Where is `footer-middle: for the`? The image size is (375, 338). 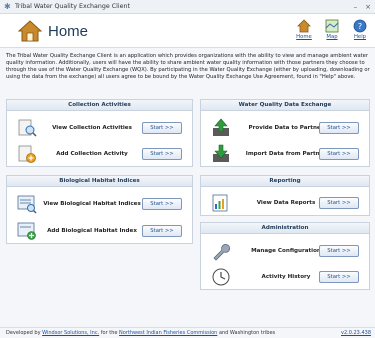 footer-middle: for the is located at coordinates (109, 333).